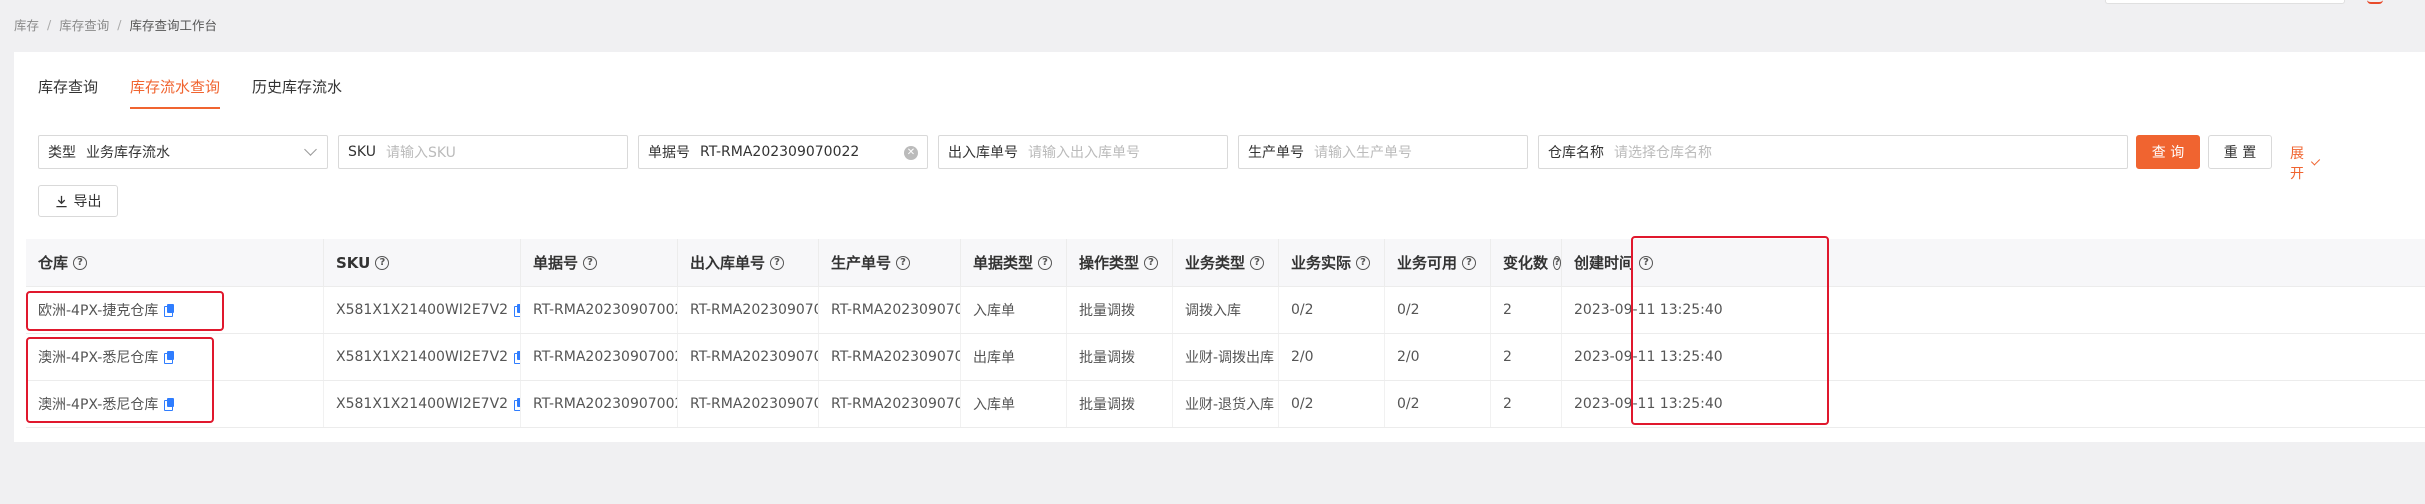 The image size is (2425, 504). I want to click on tab-history-flow: 历史库存流水, so click(297, 92).